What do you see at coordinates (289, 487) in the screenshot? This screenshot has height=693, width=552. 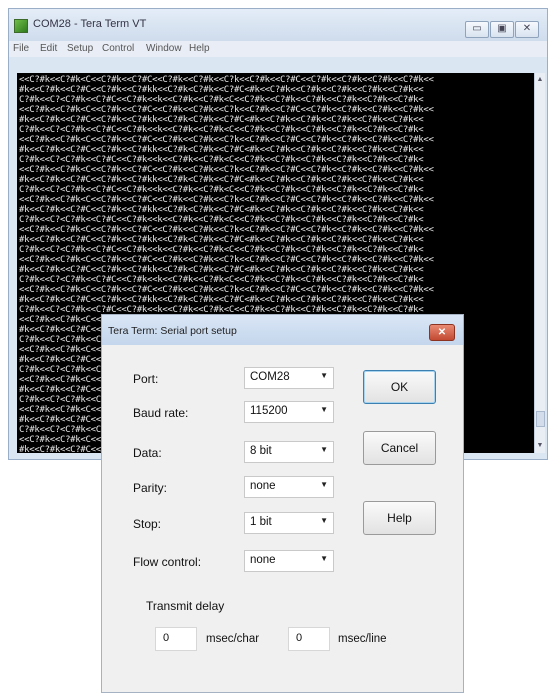 I see `parity-select: none ▼` at bounding box center [289, 487].